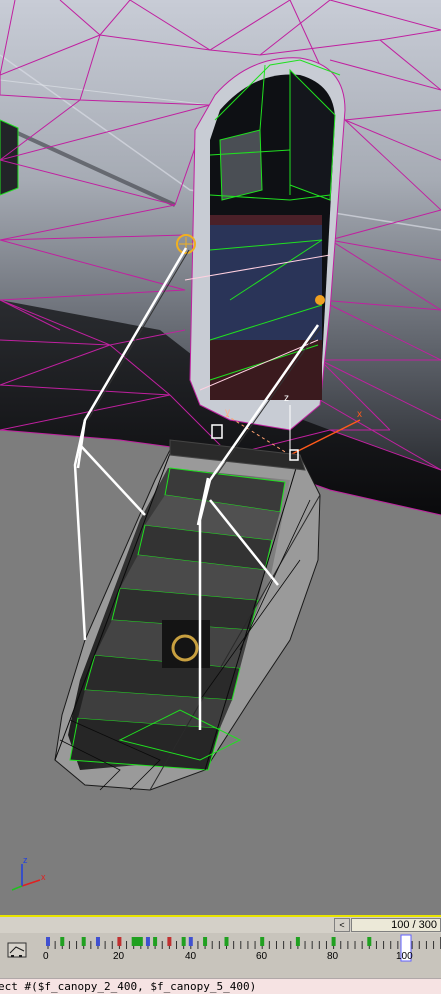 The width and height of the screenshot is (441, 994). What do you see at coordinates (28, 873) in the screenshot?
I see `axis-tripod: x z` at bounding box center [28, 873].